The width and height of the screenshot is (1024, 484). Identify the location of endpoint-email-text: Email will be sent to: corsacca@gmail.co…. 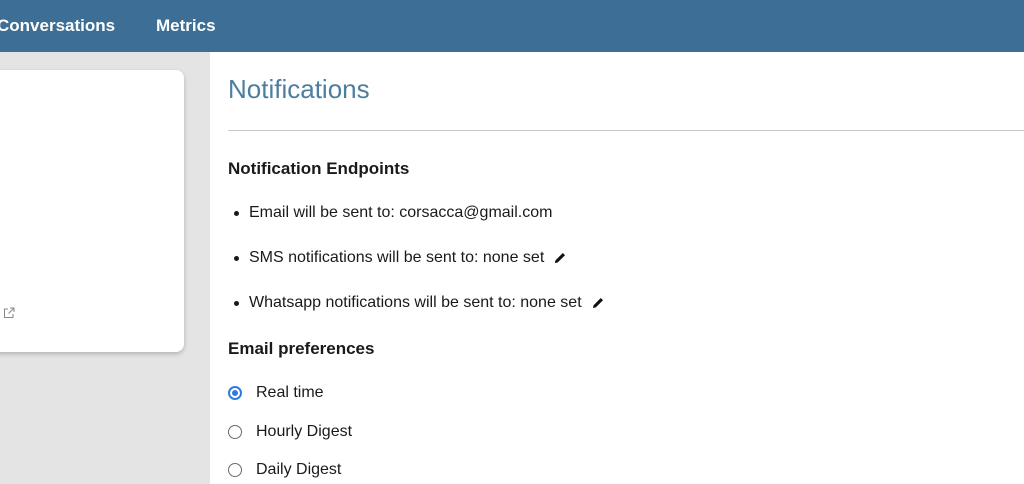
(401, 212).